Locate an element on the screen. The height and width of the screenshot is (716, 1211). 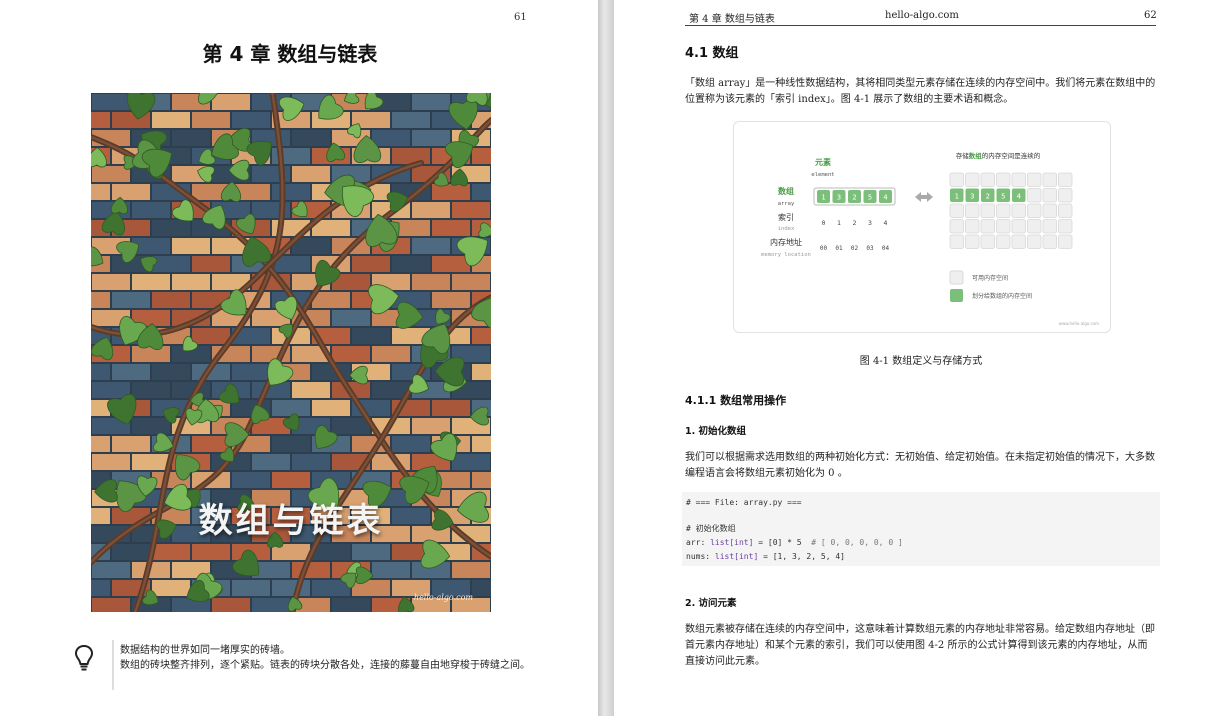
memory-grid-title: 存储数组的内存空间是连续的 is located at coordinates (998, 155).